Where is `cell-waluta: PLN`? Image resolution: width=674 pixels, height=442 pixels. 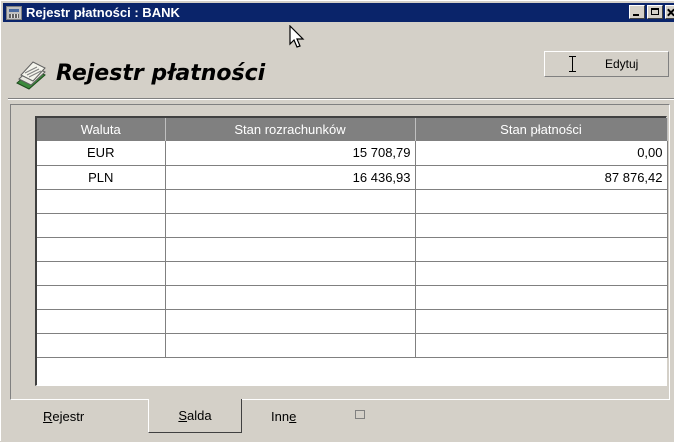
cell-waluta: PLN is located at coordinates (101, 177).